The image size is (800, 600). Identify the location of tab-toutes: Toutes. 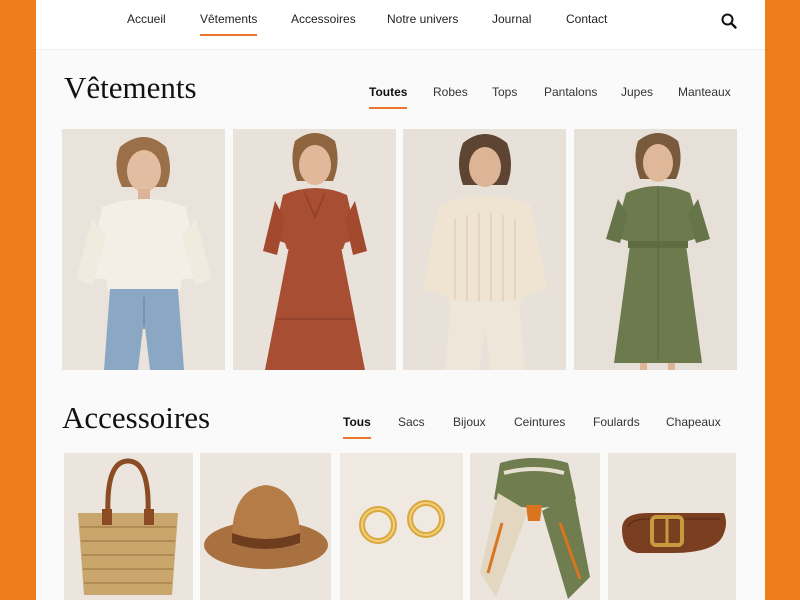
(388, 97).